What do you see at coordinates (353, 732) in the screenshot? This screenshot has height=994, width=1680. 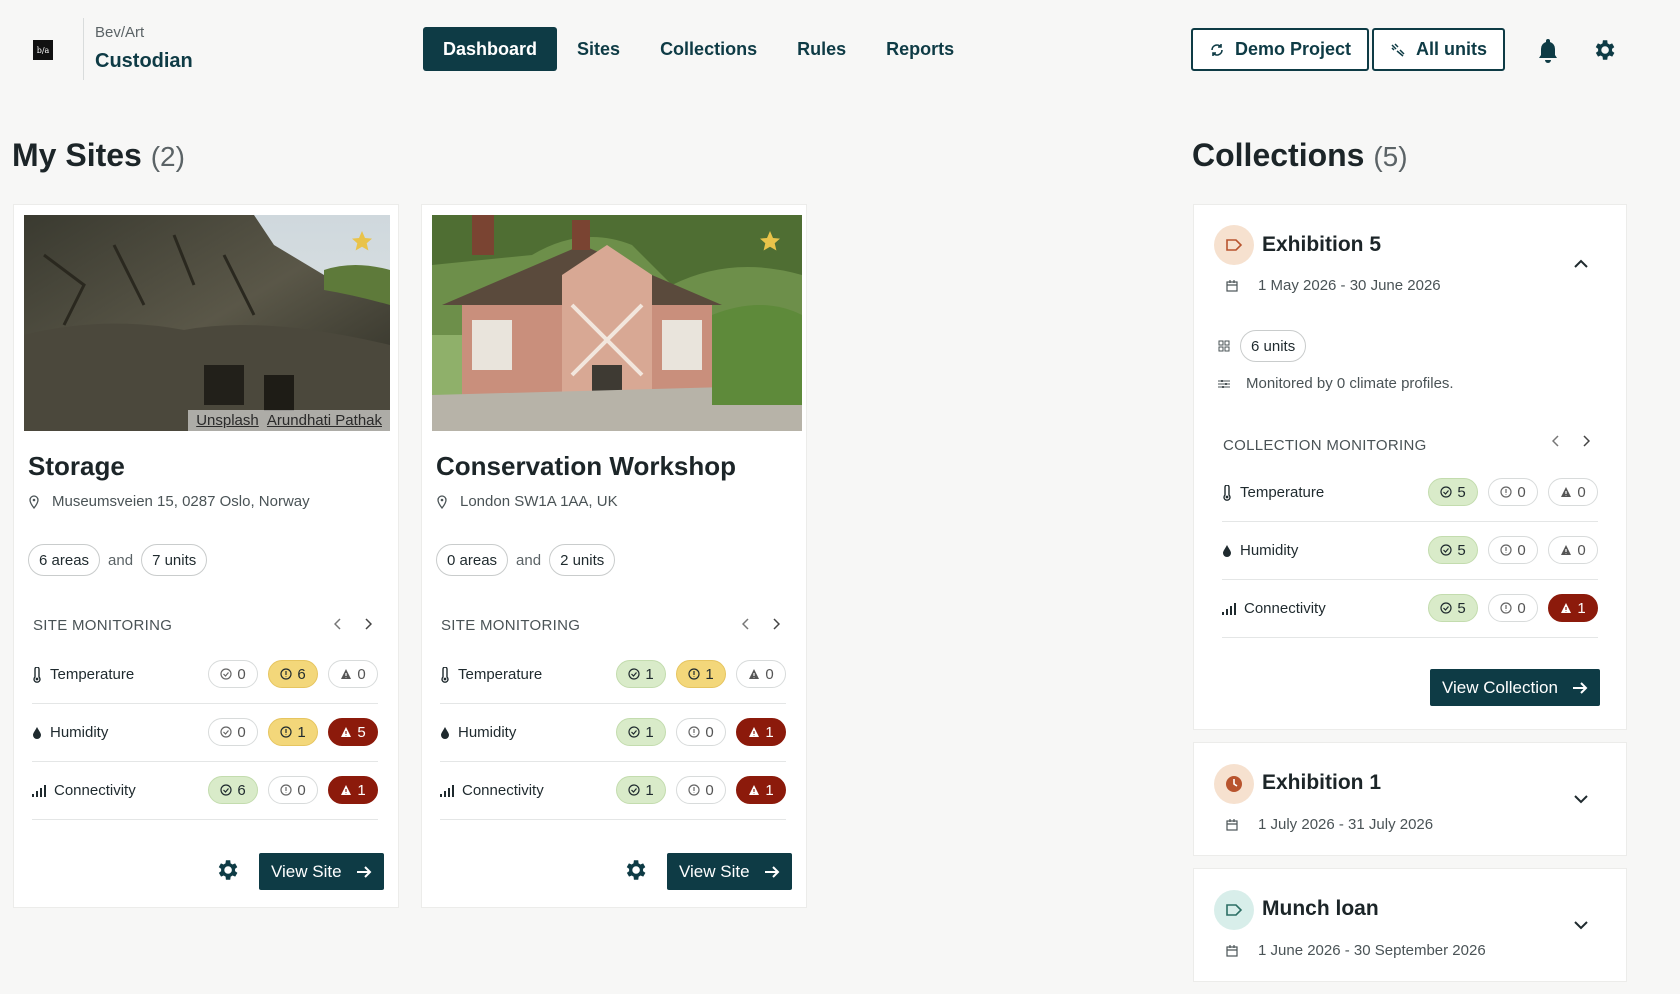 I see `alert-count-badge: 5` at bounding box center [353, 732].